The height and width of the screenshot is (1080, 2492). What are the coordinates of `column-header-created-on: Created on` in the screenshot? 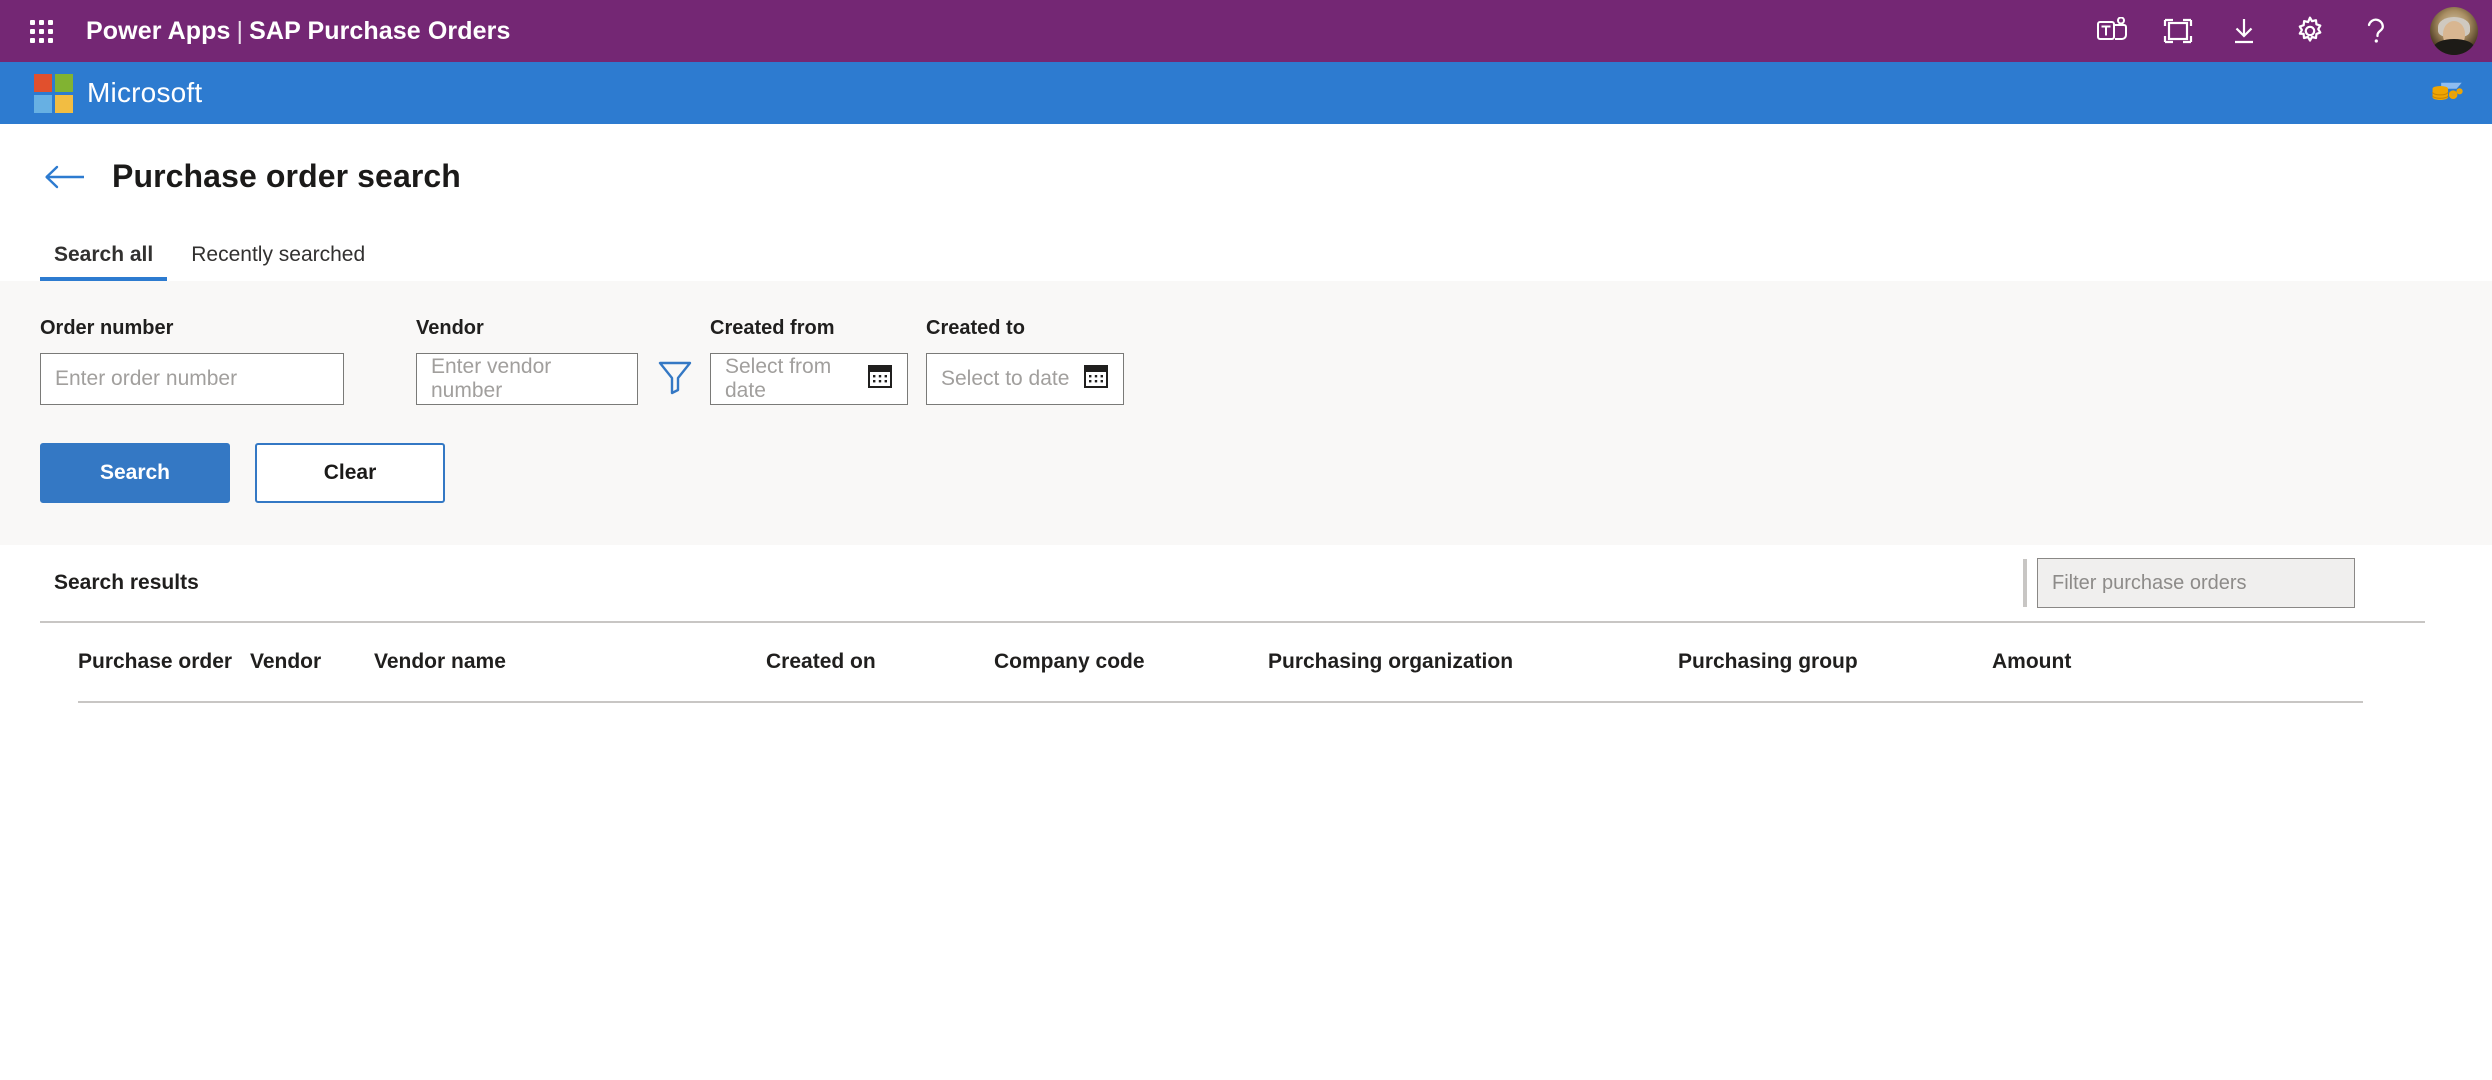 It's located at (880, 662).